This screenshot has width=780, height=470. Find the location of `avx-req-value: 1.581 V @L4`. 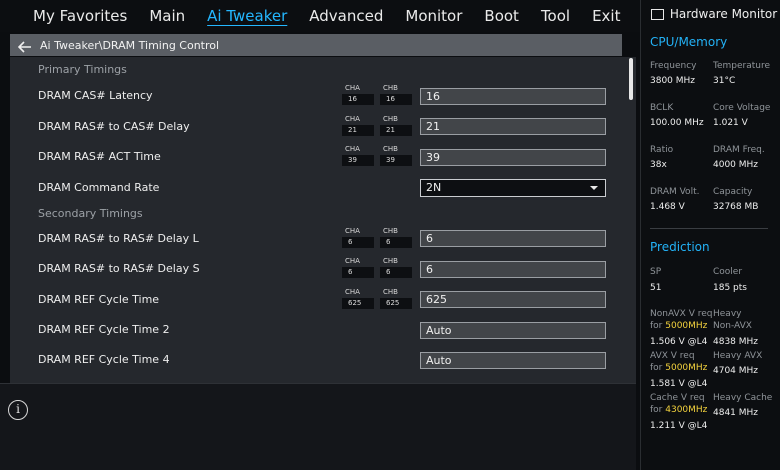

avx-req-value: 1.581 V @L4 is located at coordinates (679, 384).